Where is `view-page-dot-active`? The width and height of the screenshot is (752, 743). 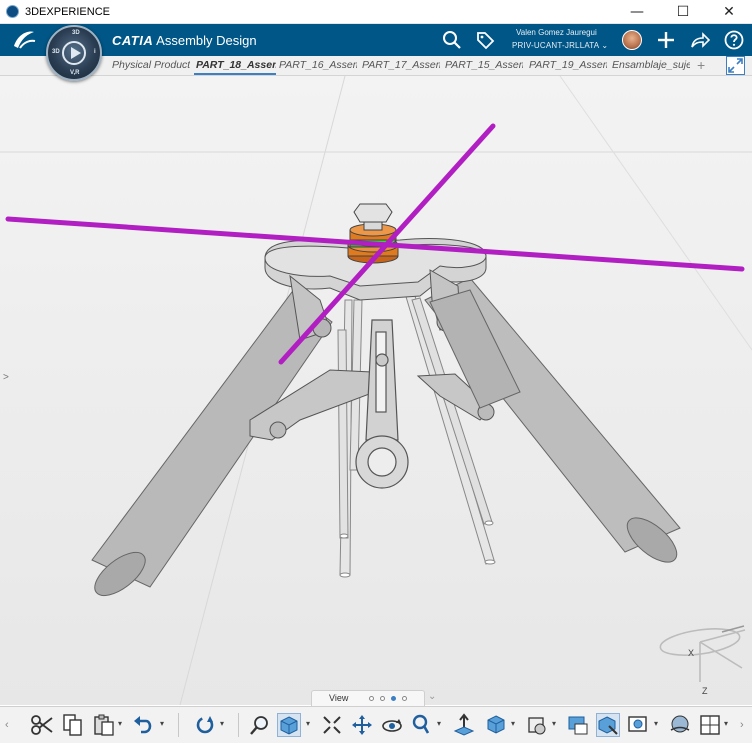 view-page-dot-active is located at coordinates (393, 698).